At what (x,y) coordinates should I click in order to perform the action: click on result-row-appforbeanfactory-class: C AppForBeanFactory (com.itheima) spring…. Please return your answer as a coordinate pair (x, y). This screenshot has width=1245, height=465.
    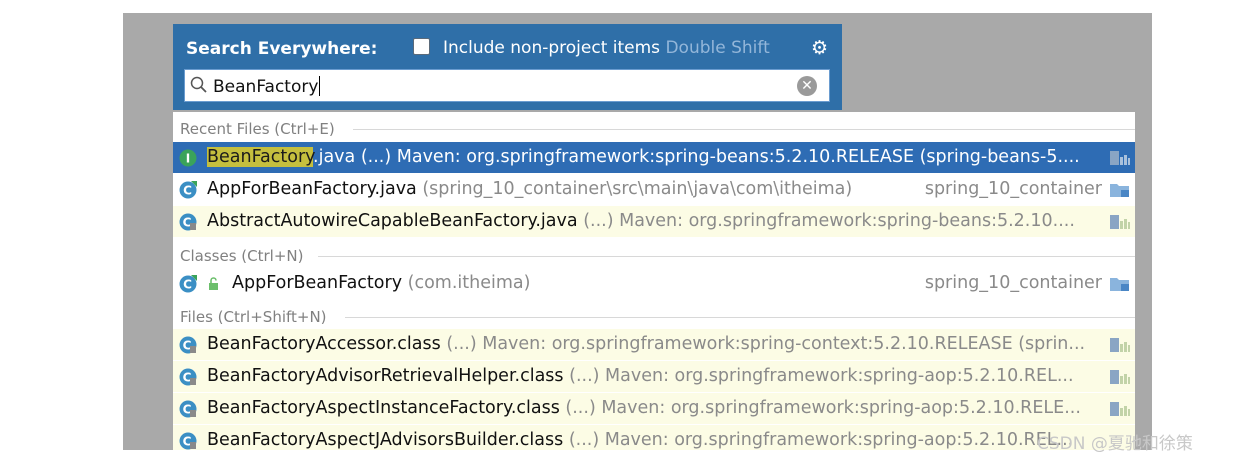
    Looking at the image, I should click on (654, 283).